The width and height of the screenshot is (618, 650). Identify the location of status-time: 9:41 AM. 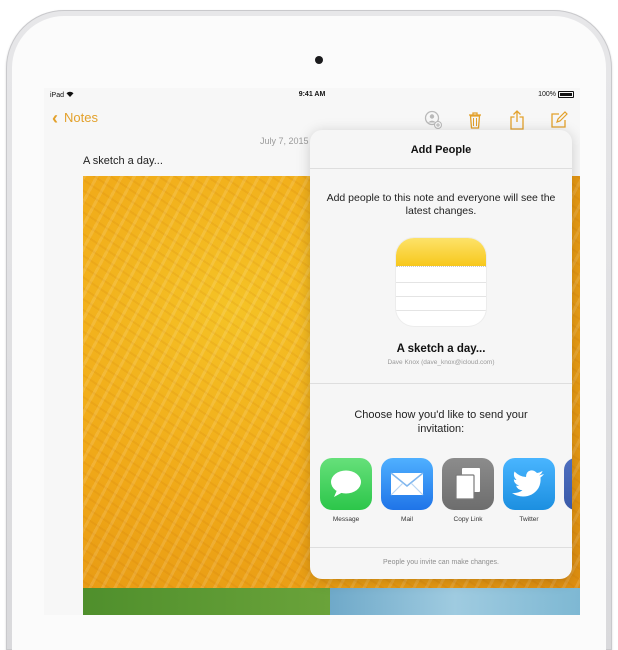
(312, 94).